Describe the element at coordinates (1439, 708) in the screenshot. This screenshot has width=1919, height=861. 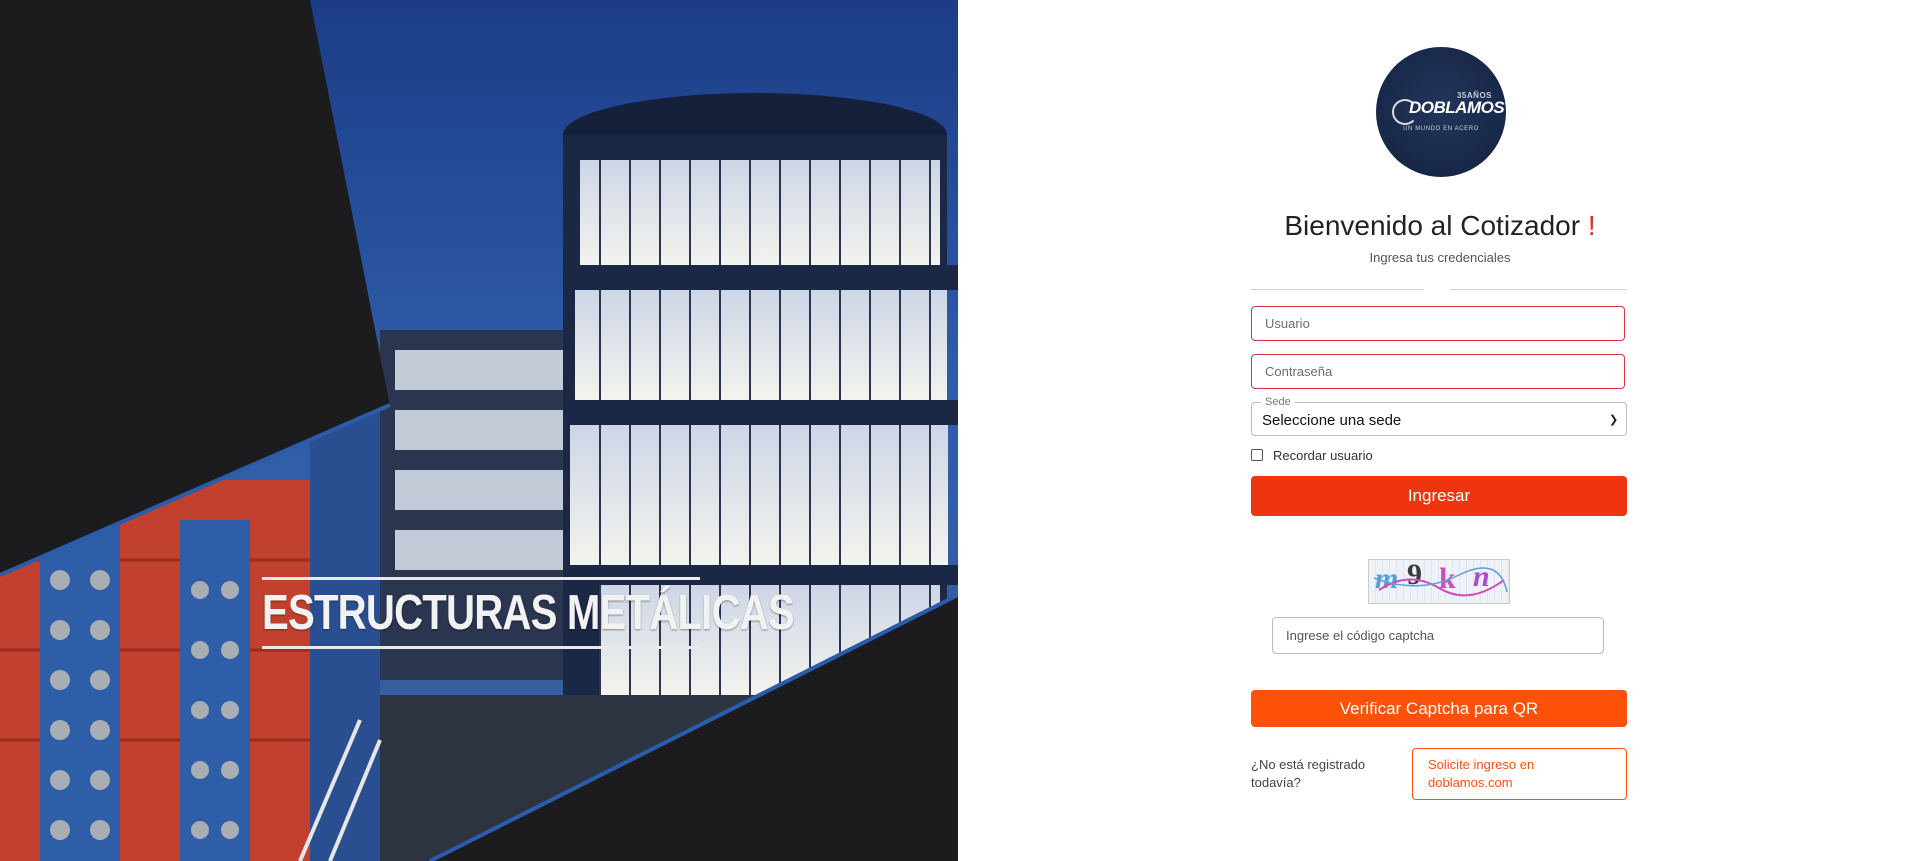
I see `verify-captcha-button: Verificar Captcha para QR` at that location.